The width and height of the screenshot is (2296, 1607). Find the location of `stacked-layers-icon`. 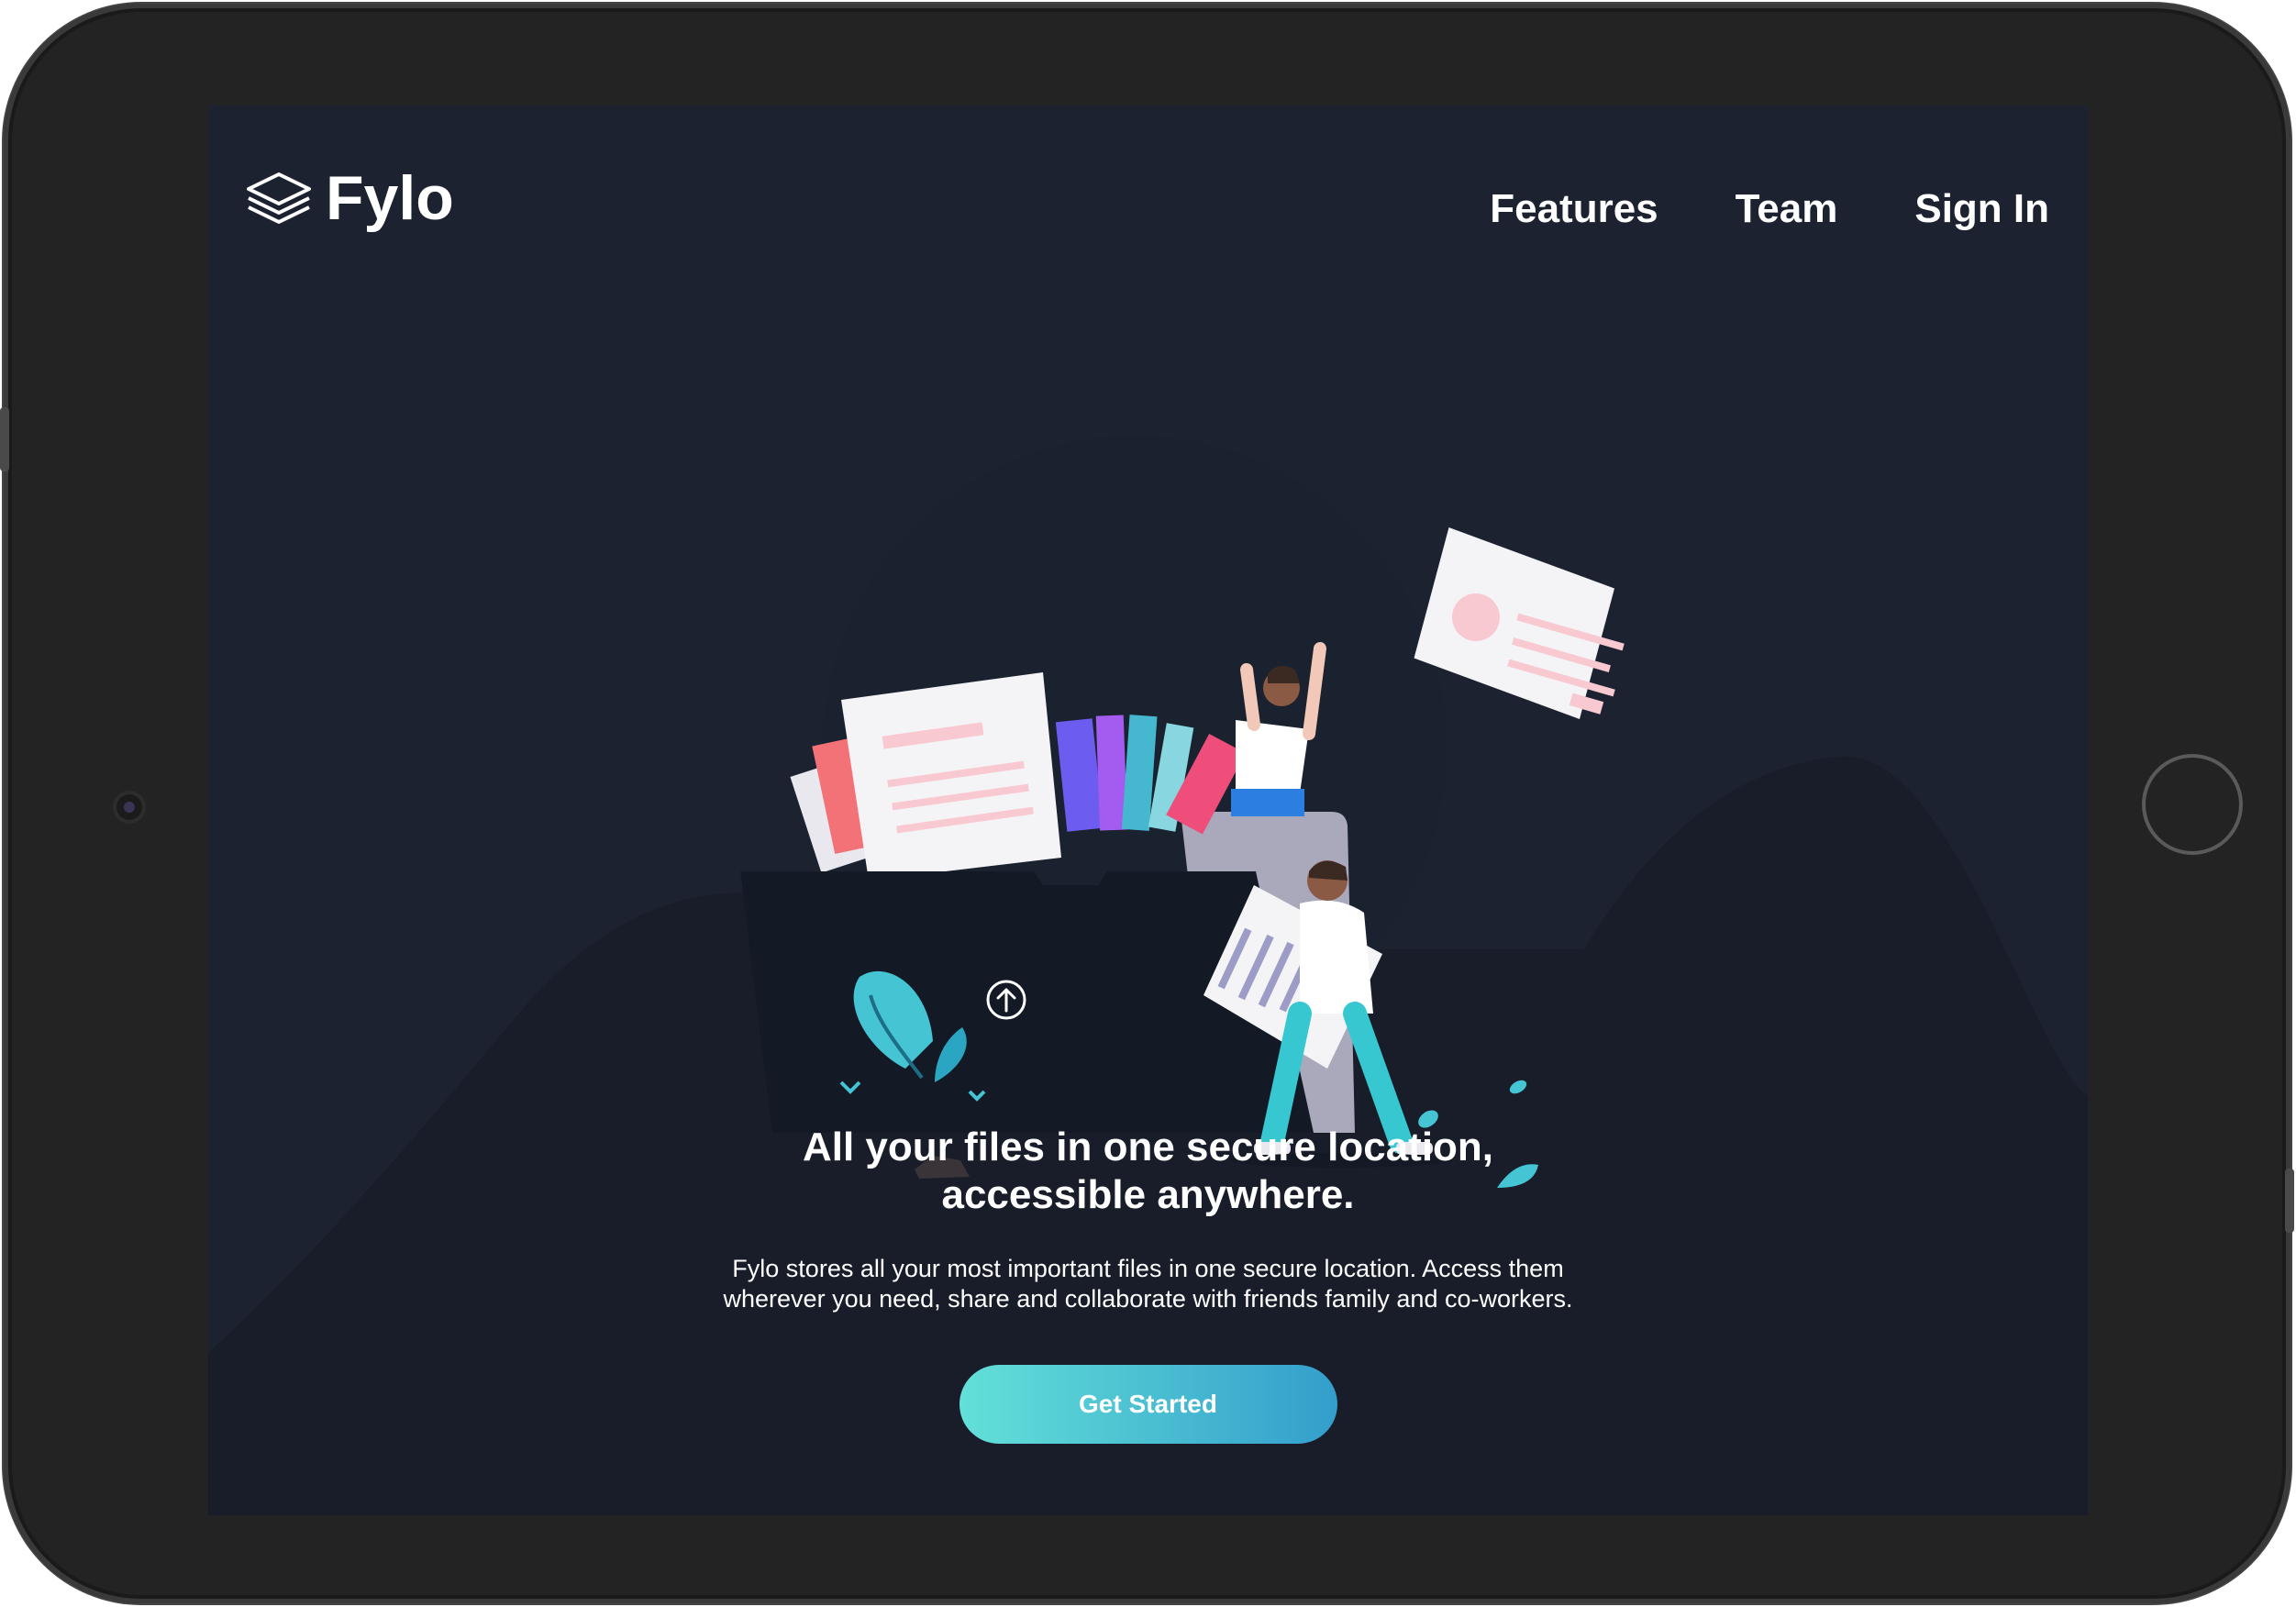

stacked-layers-icon is located at coordinates (279, 198).